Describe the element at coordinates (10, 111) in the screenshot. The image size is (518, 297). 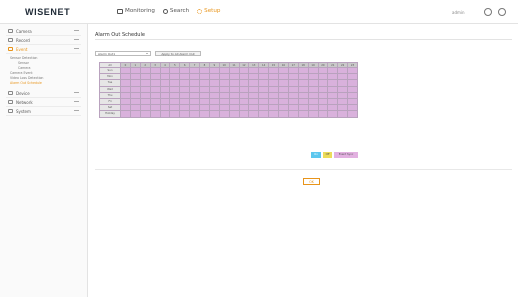
I see `system-icon` at that location.